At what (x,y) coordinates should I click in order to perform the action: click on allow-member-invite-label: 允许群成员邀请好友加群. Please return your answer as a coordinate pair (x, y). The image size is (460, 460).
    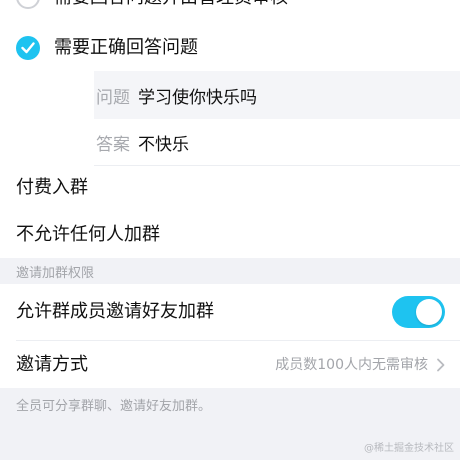
    Looking at the image, I should click on (115, 311).